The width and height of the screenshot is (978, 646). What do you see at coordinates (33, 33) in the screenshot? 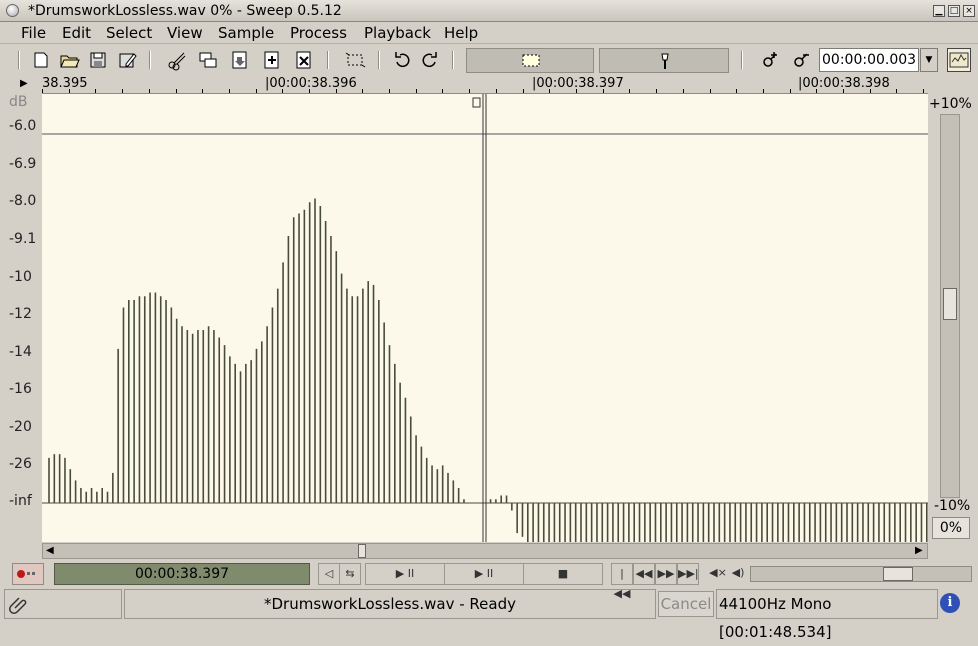
I see `menu-file: File` at bounding box center [33, 33].